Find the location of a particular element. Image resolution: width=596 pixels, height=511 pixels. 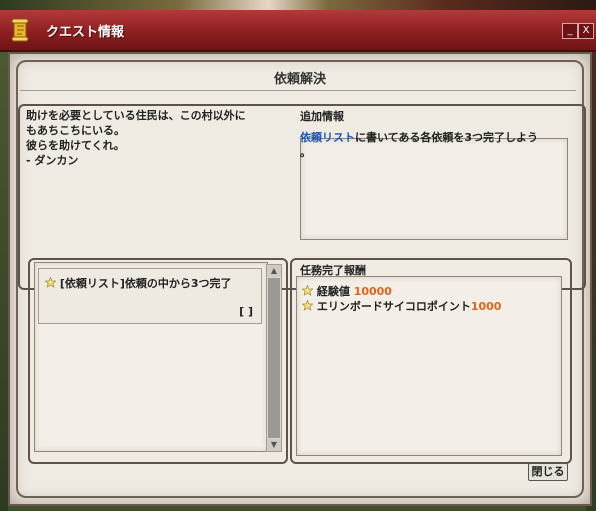

objective-progress: [ ] is located at coordinates (246, 311).